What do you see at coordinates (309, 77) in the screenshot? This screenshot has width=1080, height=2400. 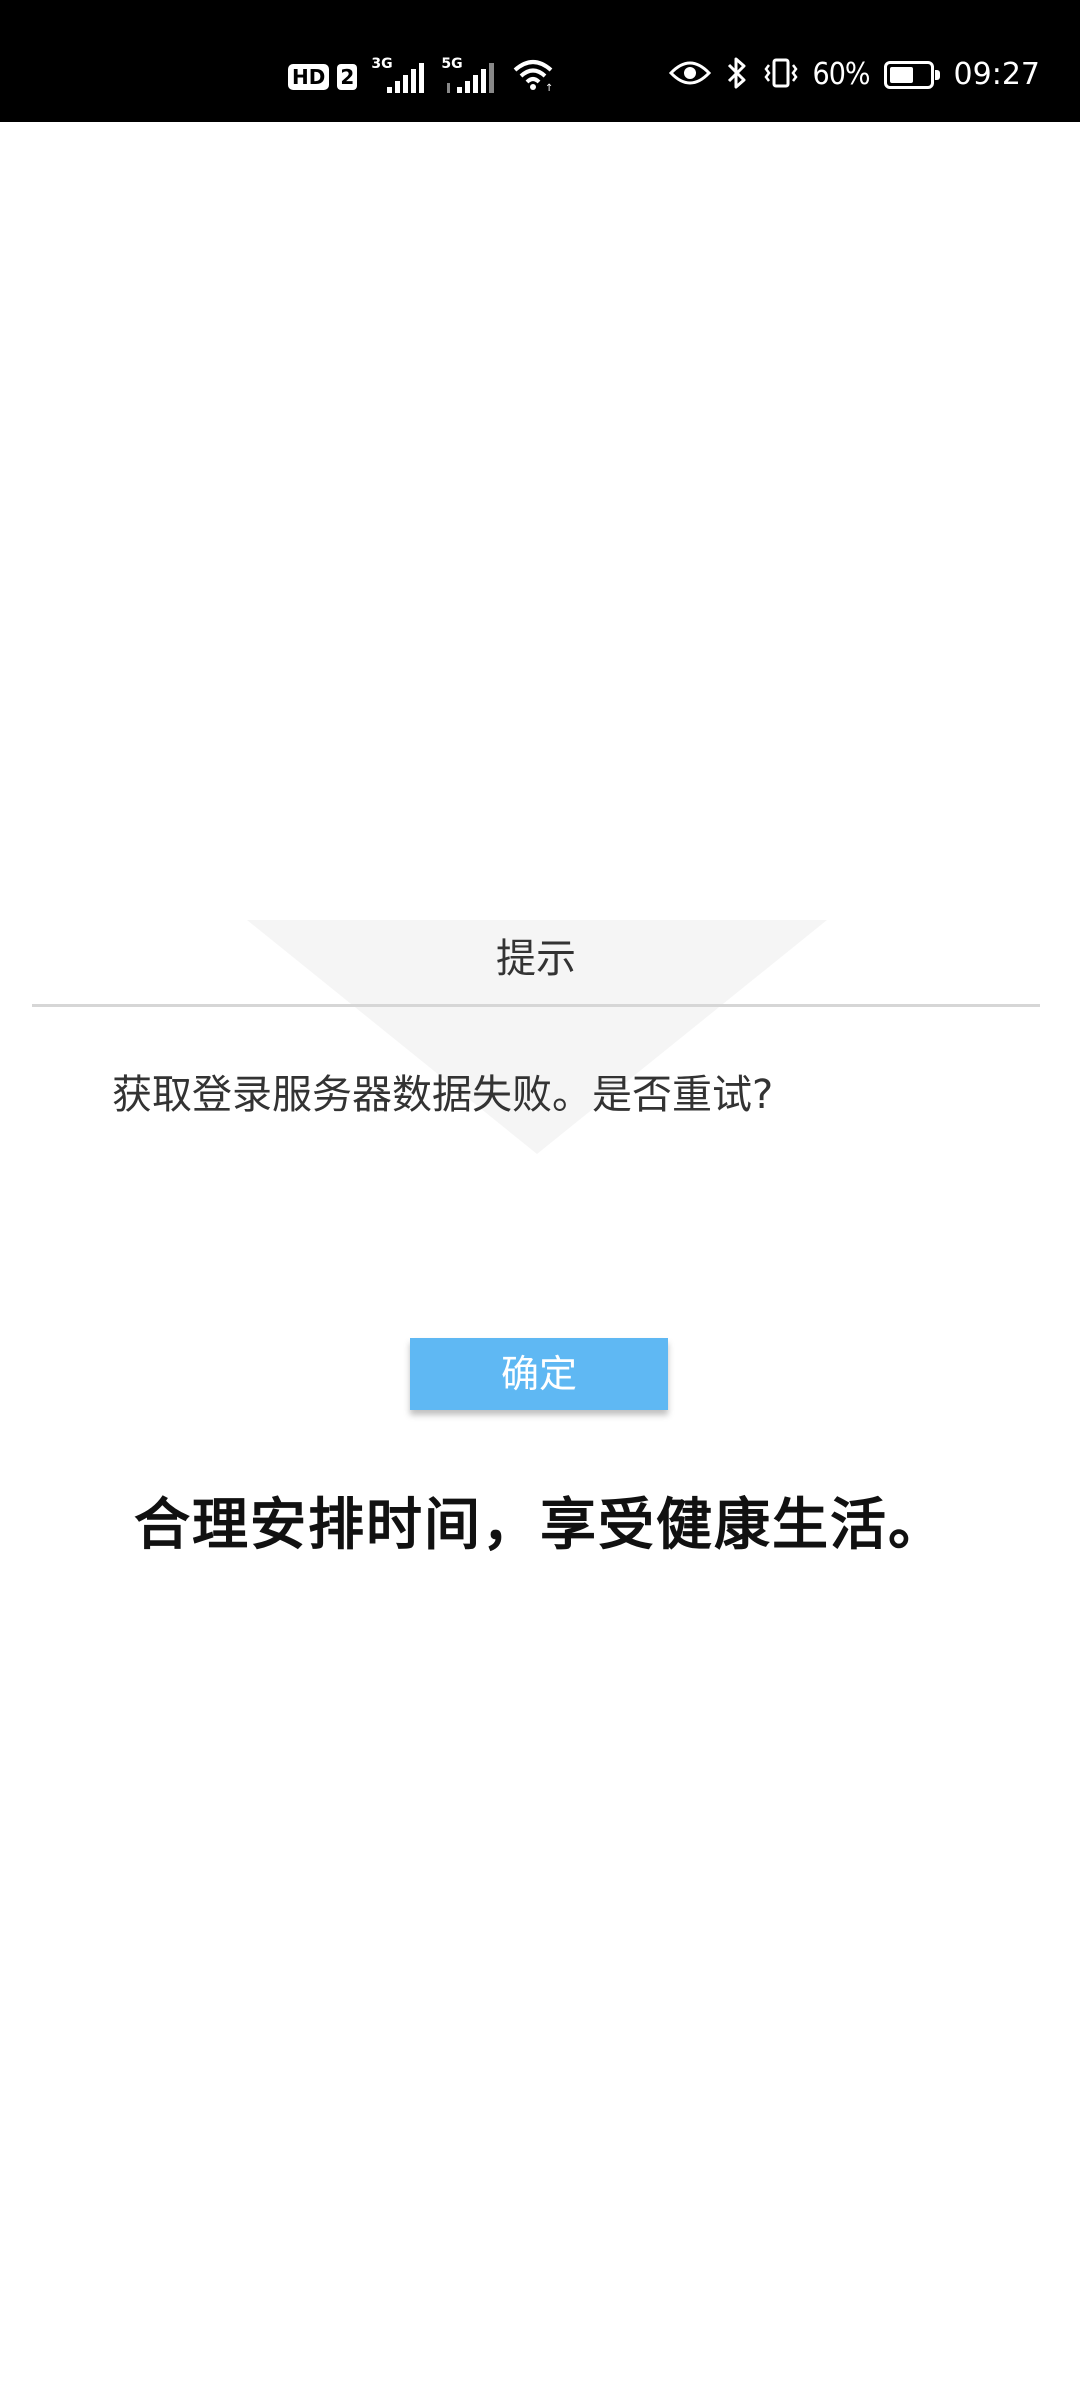 I see `hd-icon: HD` at bounding box center [309, 77].